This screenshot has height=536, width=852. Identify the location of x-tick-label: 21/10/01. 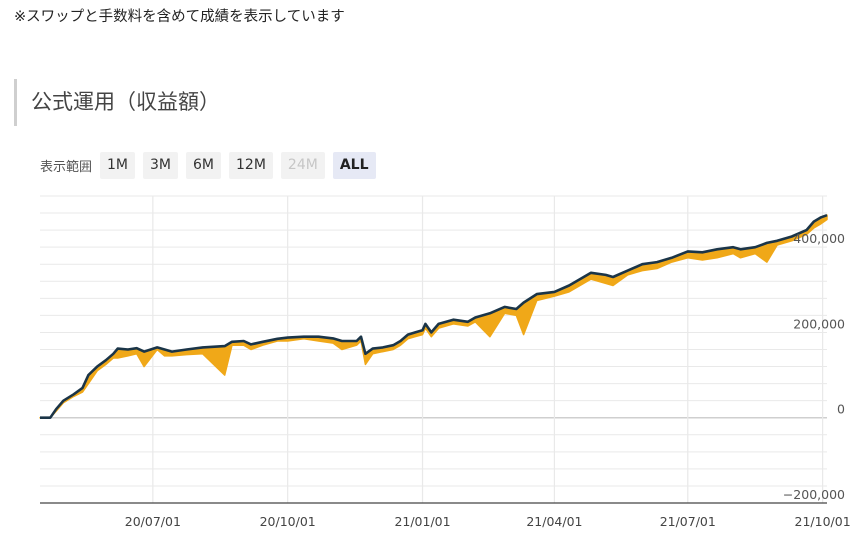
(823, 521).